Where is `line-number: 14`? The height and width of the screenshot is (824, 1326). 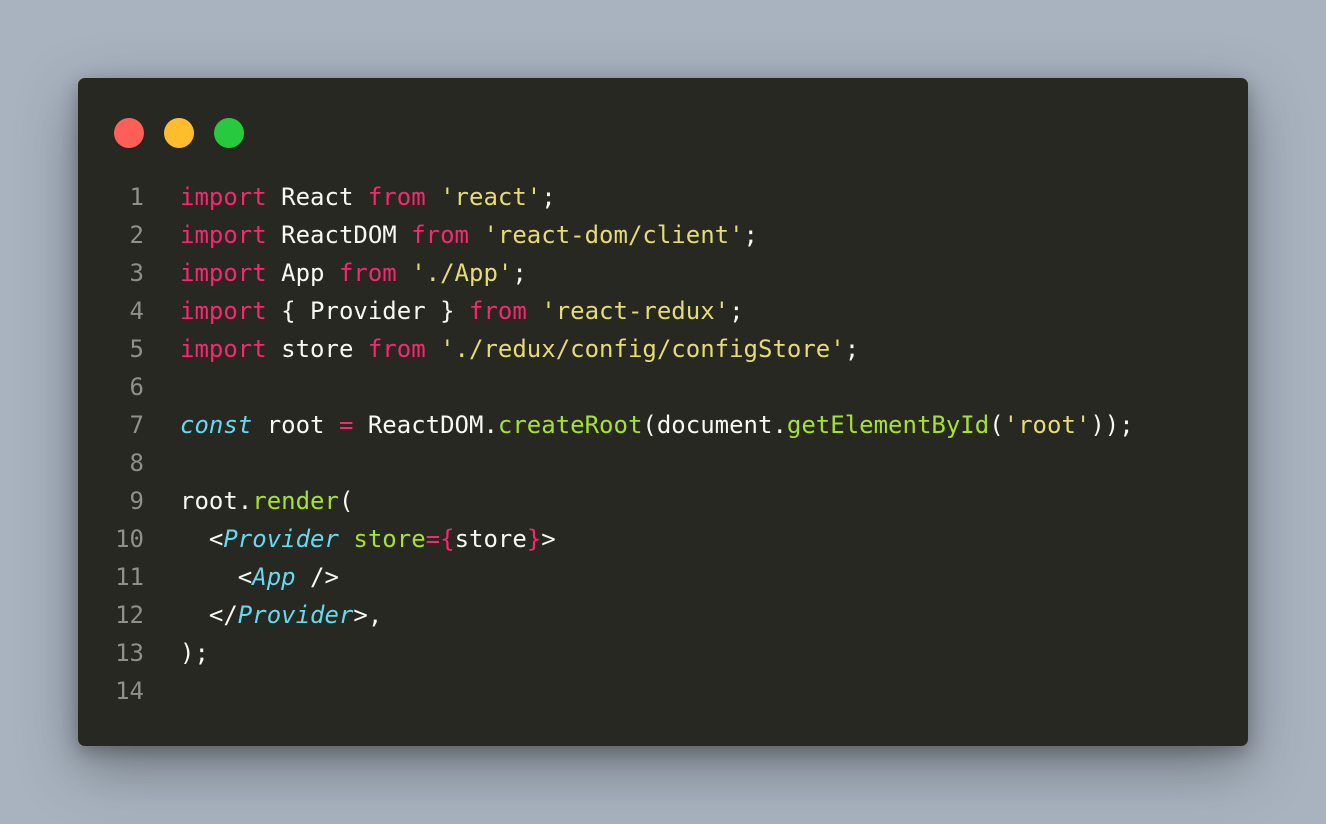
line-number: 14 is located at coordinates (129, 691).